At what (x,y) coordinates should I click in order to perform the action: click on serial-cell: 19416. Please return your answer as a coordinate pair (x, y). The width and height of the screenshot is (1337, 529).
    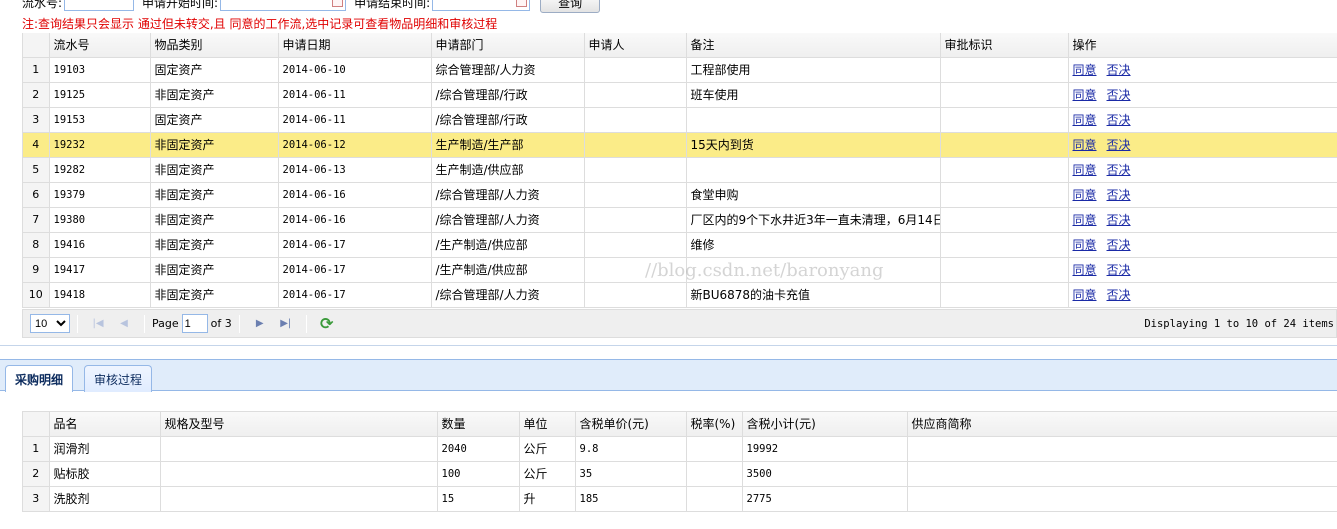
    Looking at the image, I should click on (100, 245).